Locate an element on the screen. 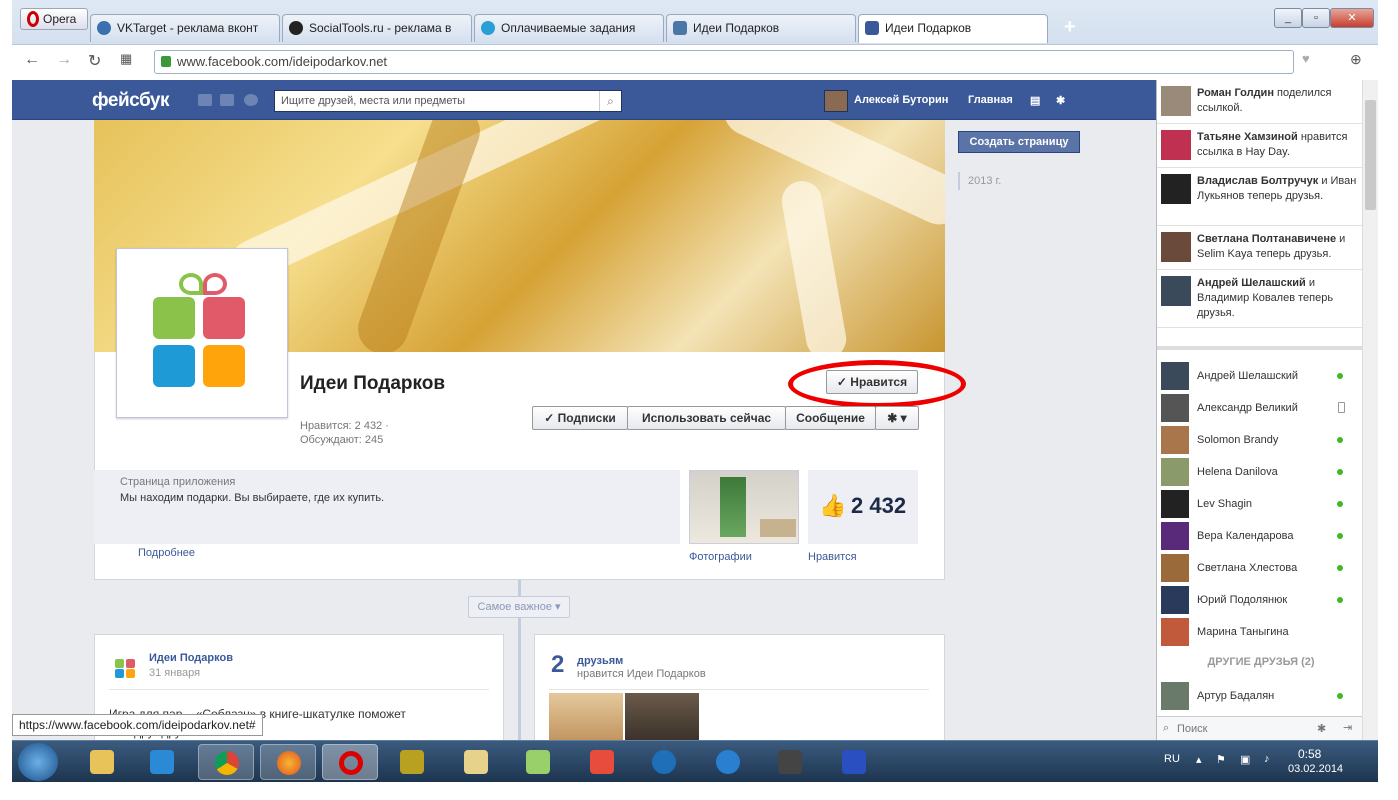 Image resolution: width=1398 pixels, height=800 pixels. tab-vk-gift-ideas: Идеи Подарков is located at coordinates (761, 28).